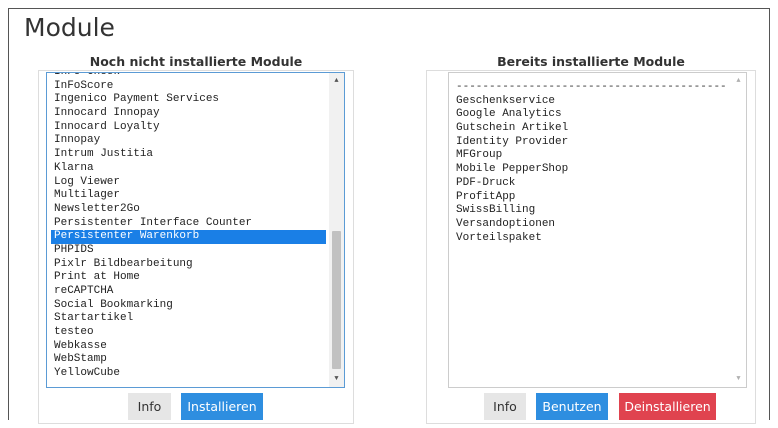 This screenshot has width=778, height=428. I want to click on list-item: Log Viewer, so click(190, 183).